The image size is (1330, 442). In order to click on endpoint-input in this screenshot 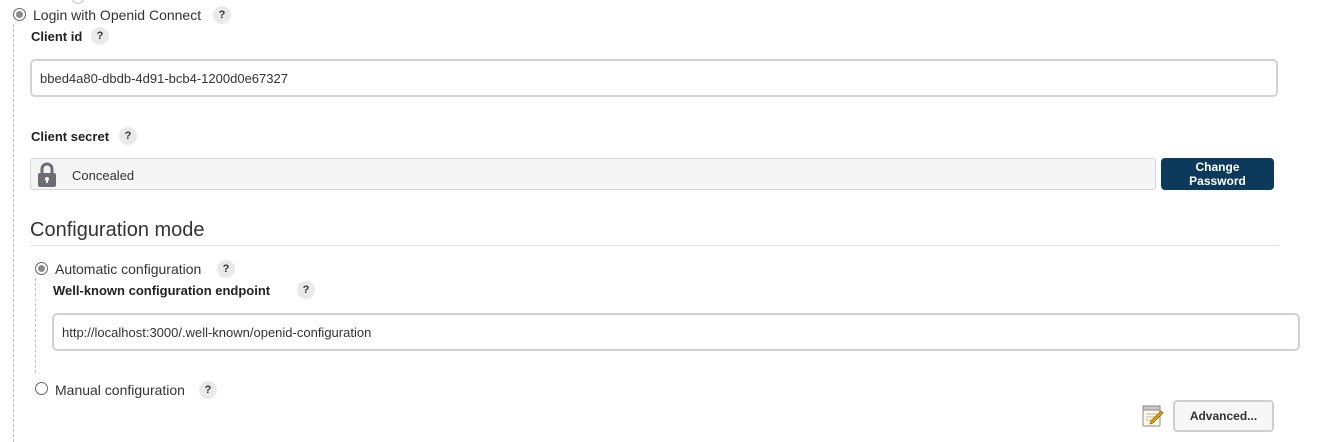, I will do `click(676, 332)`.